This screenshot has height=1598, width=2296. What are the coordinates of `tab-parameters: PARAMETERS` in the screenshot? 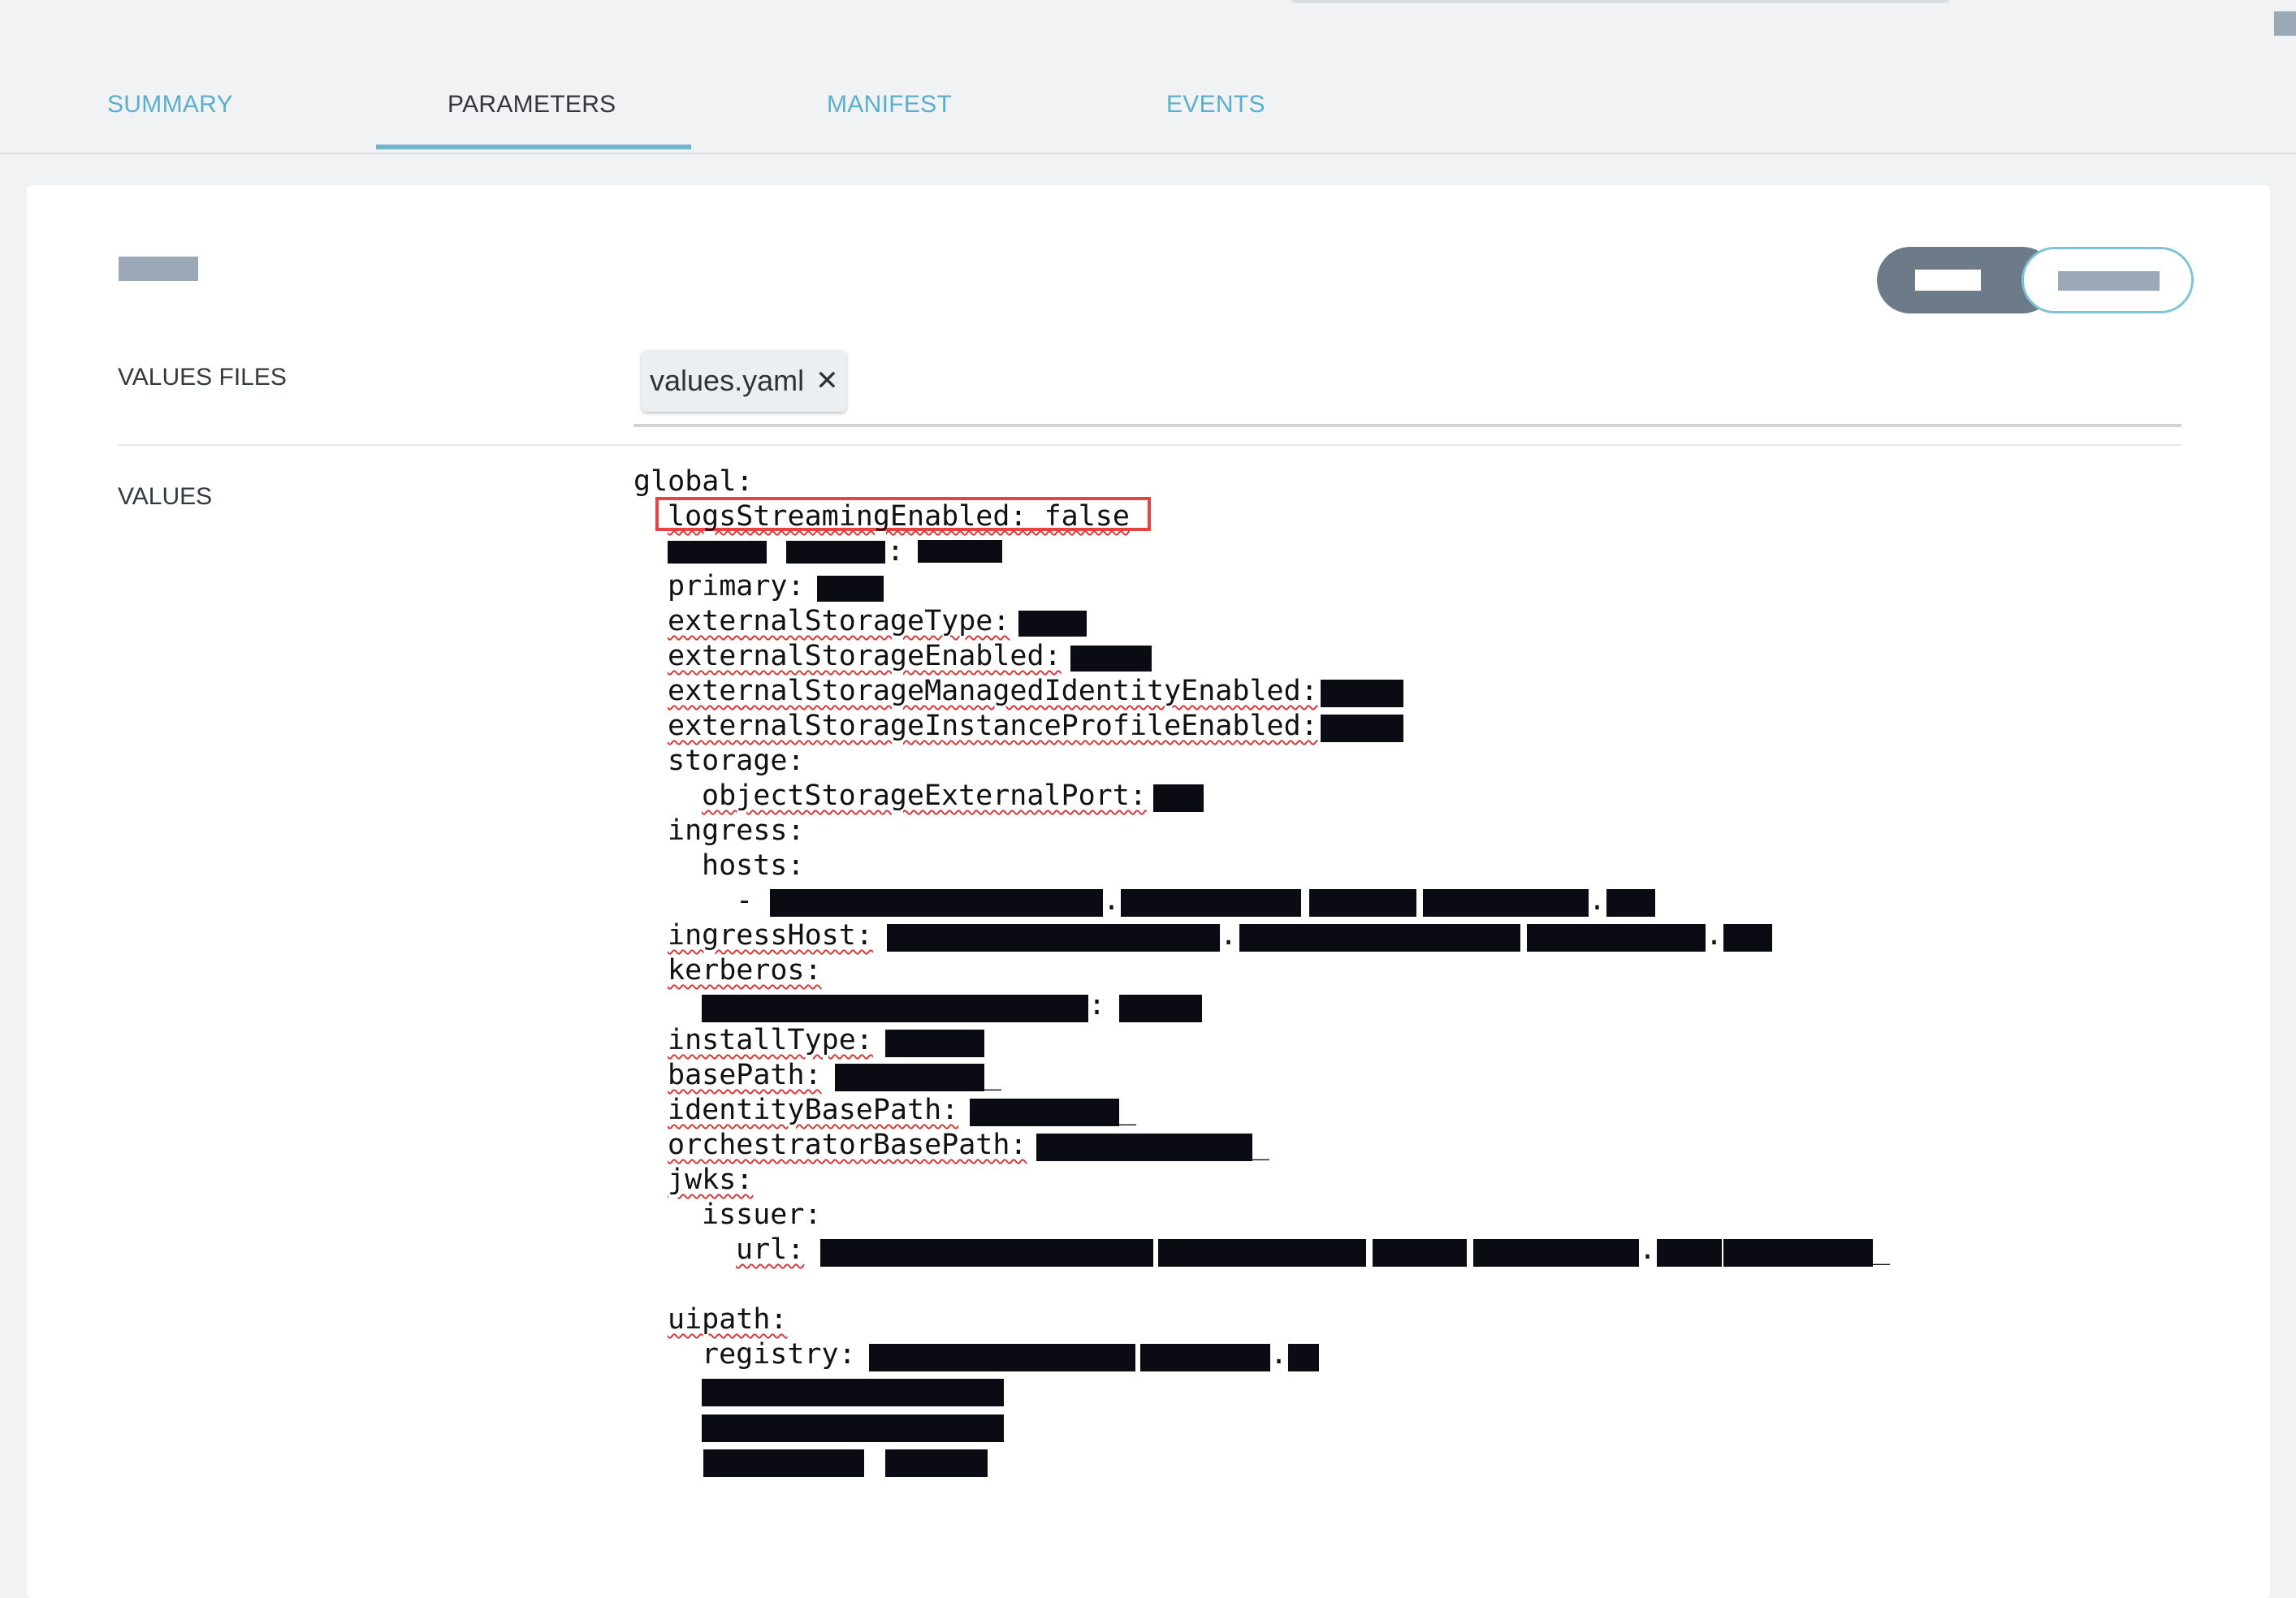 It's located at (532, 105).